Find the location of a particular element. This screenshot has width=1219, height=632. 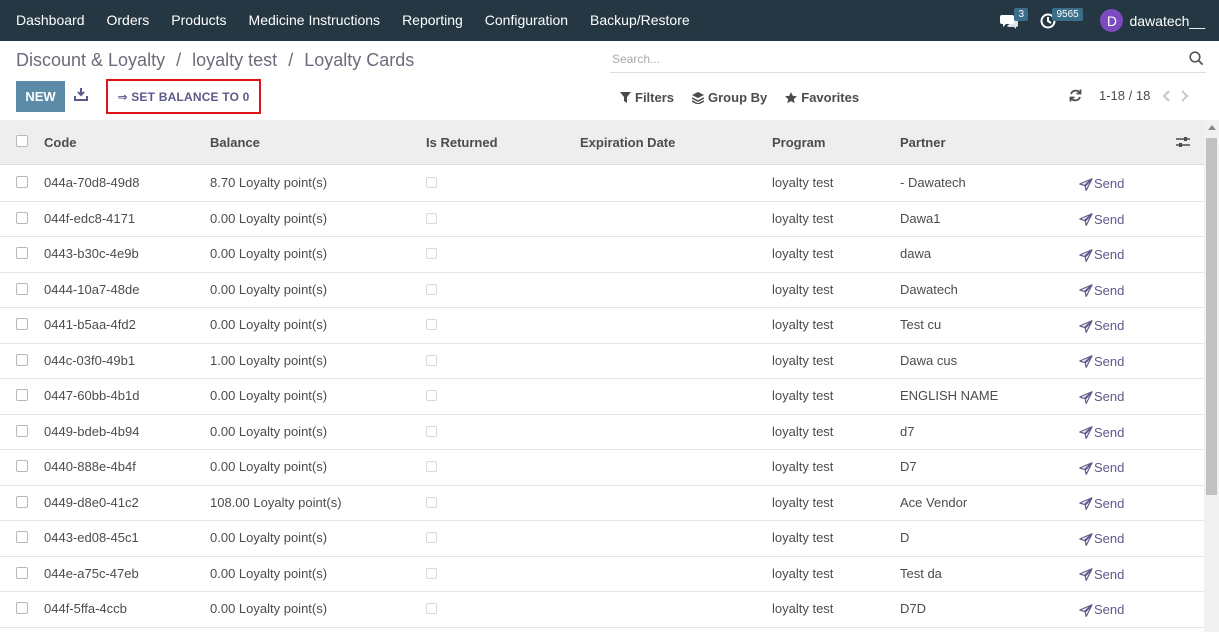

download-icon is located at coordinates (81, 94).